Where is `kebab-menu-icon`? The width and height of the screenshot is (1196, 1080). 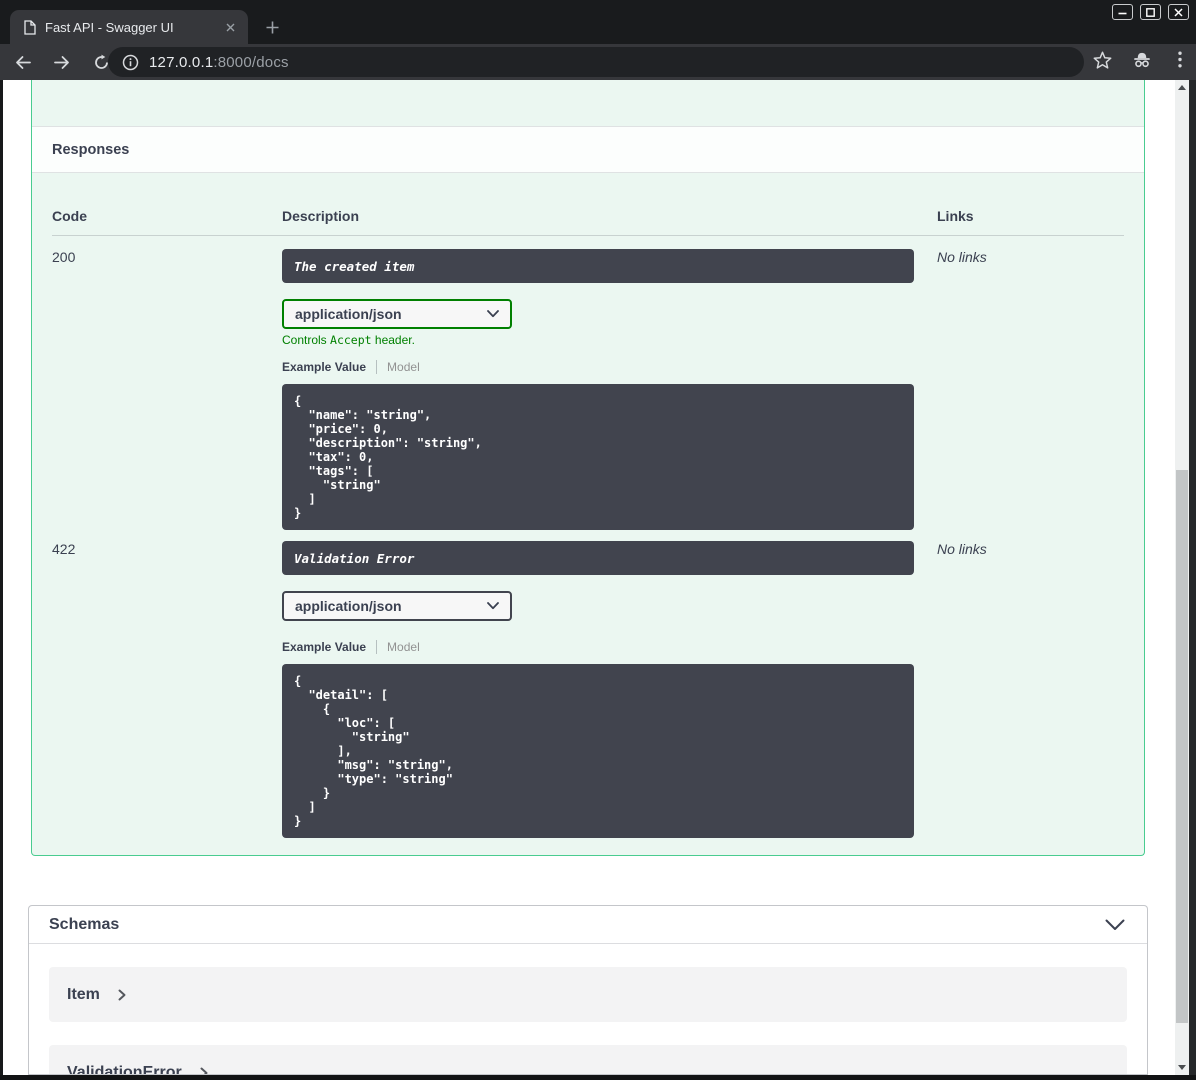
kebab-menu-icon is located at coordinates (1180, 59).